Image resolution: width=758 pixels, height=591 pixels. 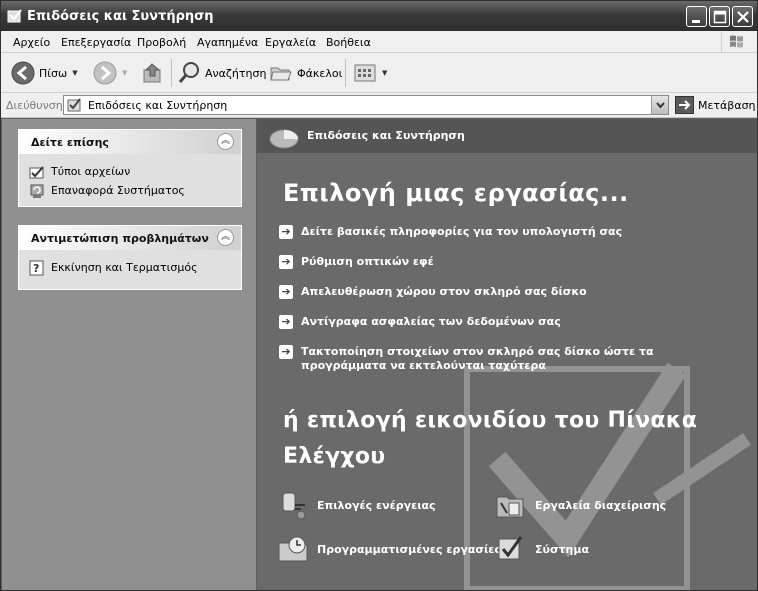 I want to click on control-panel-item-power: Επιλογές ενέργειας, so click(x=356, y=505).